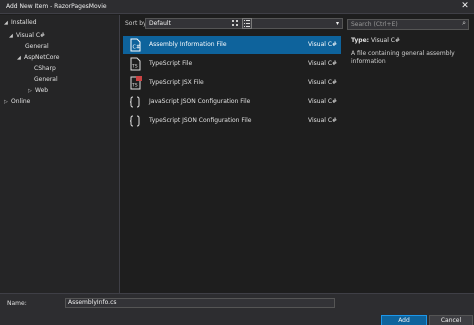  I want to click on title-bar: Add New Item - RazorPagesMovie ✕, so click(237, 7).